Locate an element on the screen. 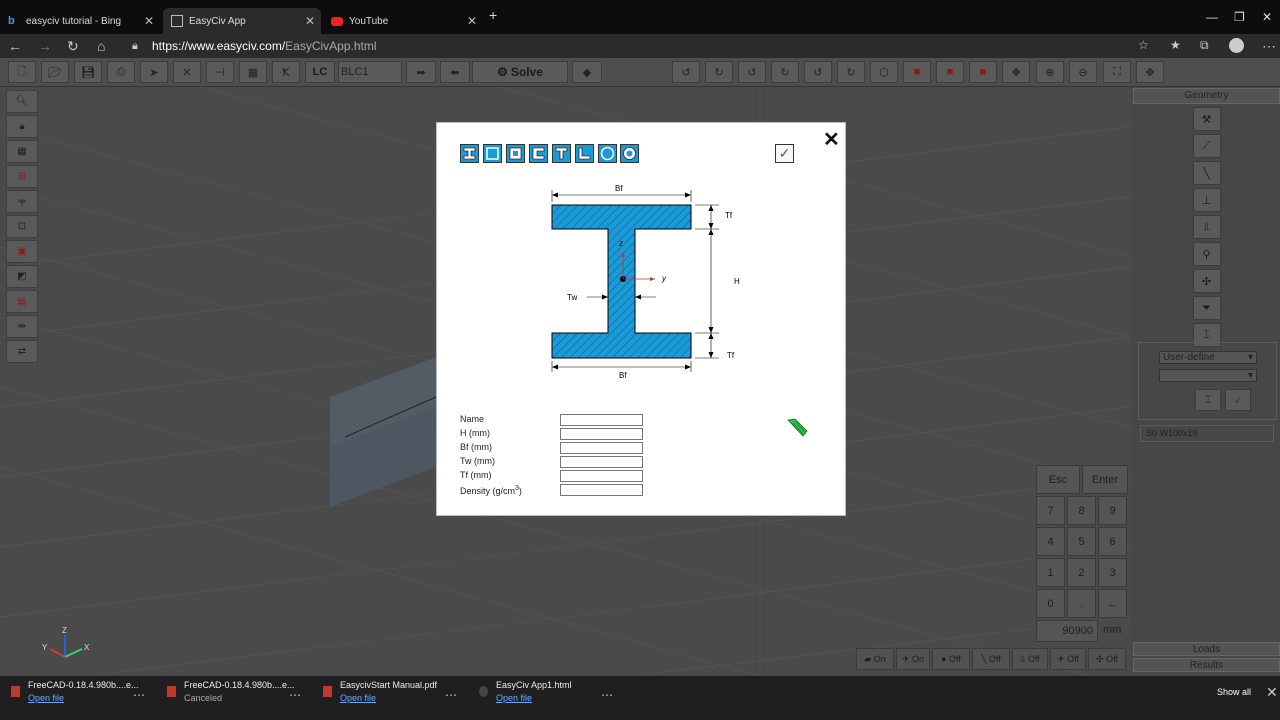 This screenshot has height=720, width=1280. numpad-key: 4 is located at coordinates (1050, 541).